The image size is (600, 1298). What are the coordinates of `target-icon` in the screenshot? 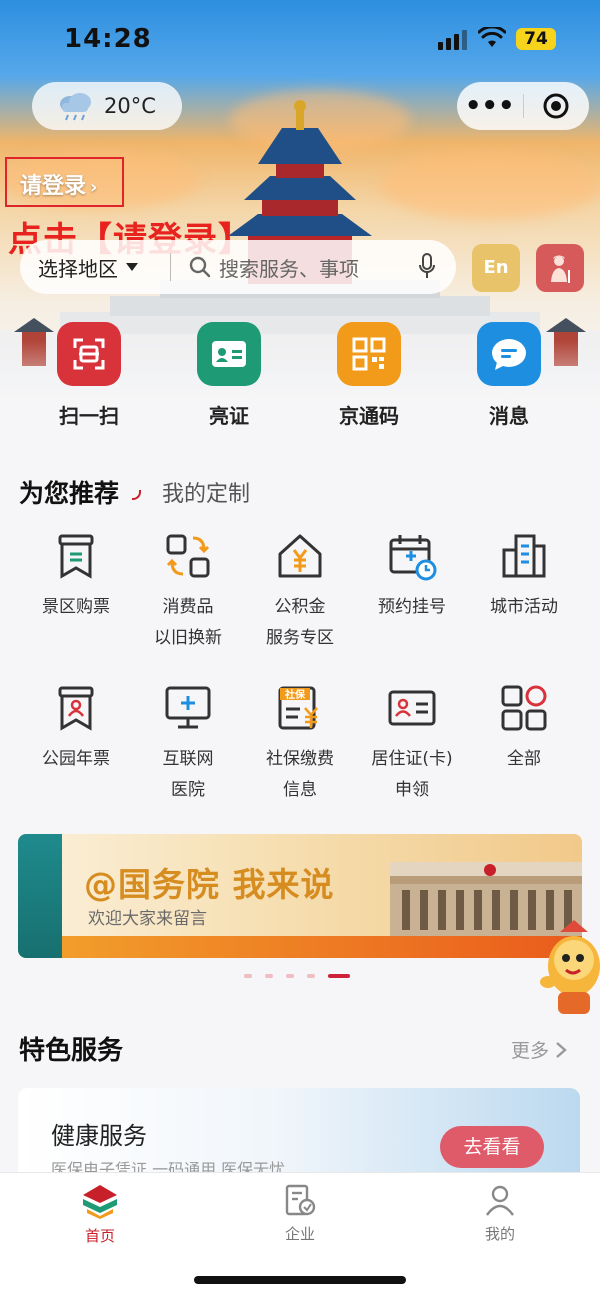 It's located at (556, 106).